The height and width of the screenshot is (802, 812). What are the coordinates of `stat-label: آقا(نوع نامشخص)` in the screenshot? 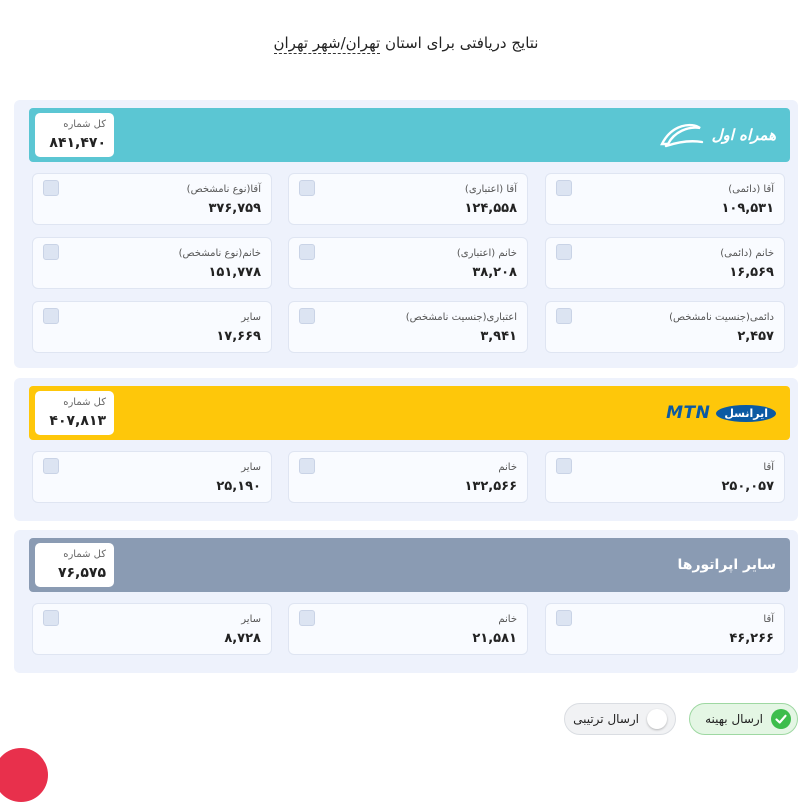 It's located at (223, 189).